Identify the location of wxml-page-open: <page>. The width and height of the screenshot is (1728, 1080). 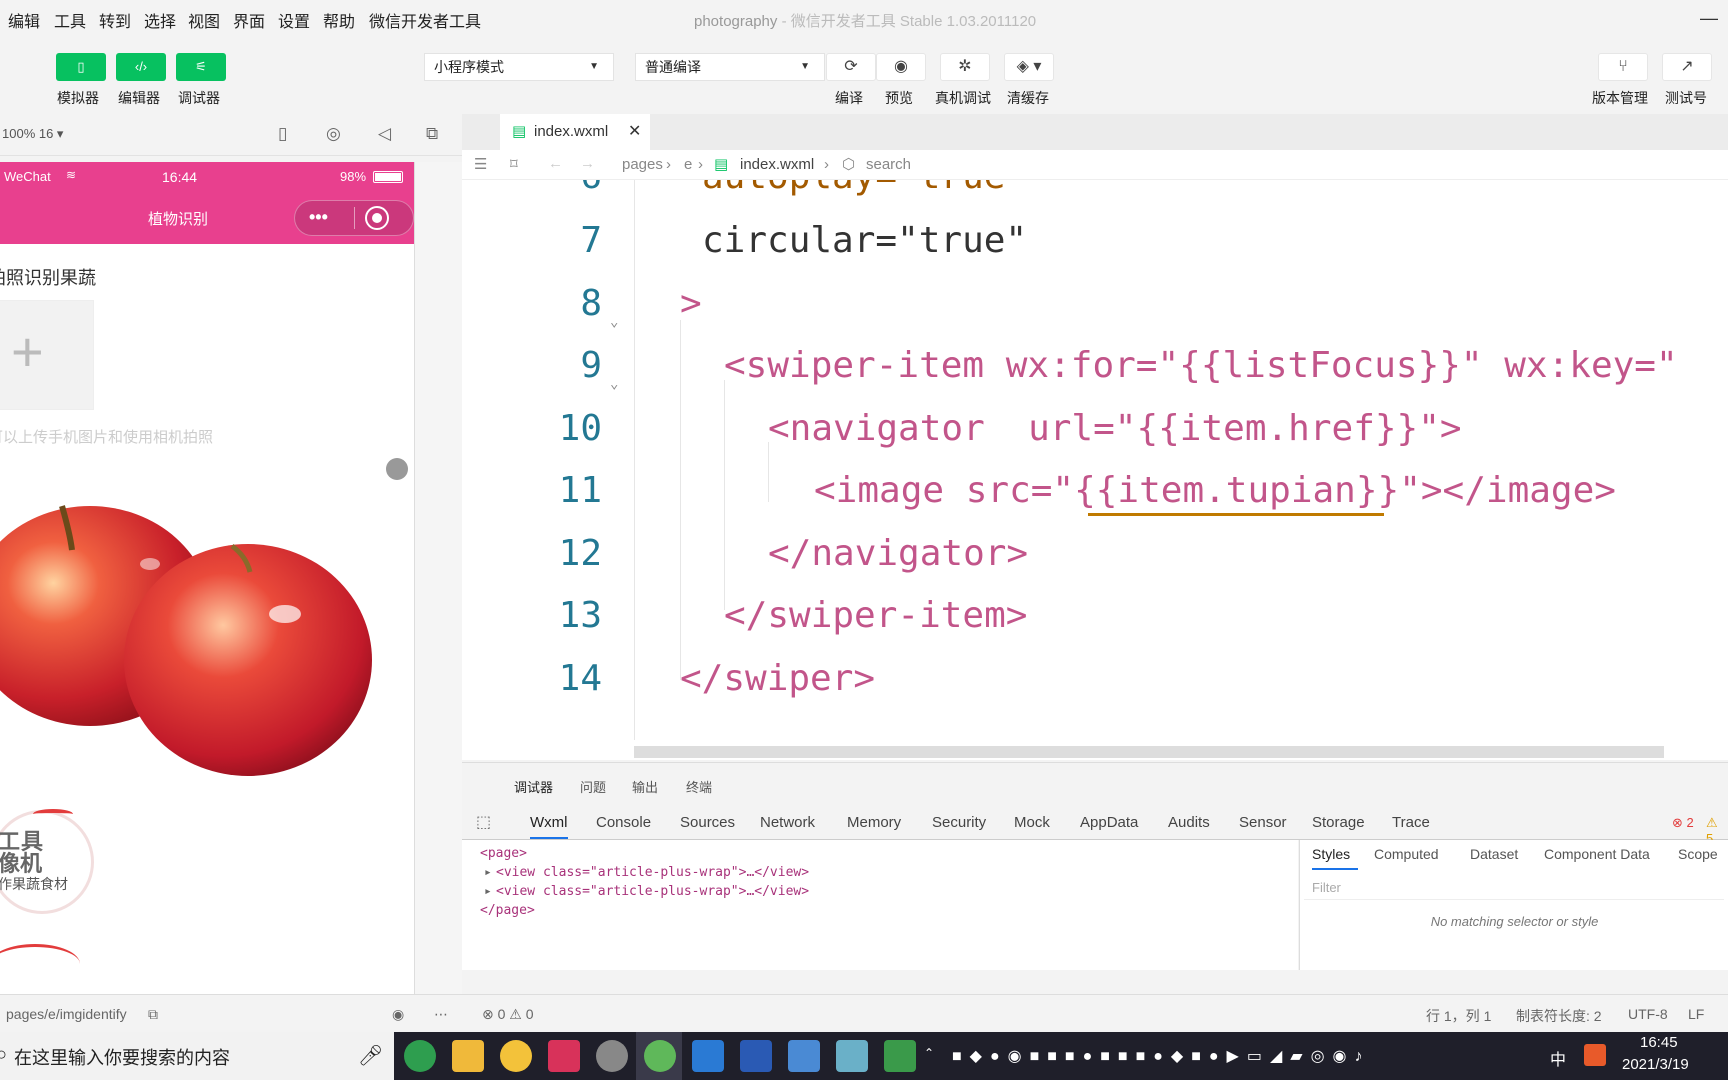
(503, 853).